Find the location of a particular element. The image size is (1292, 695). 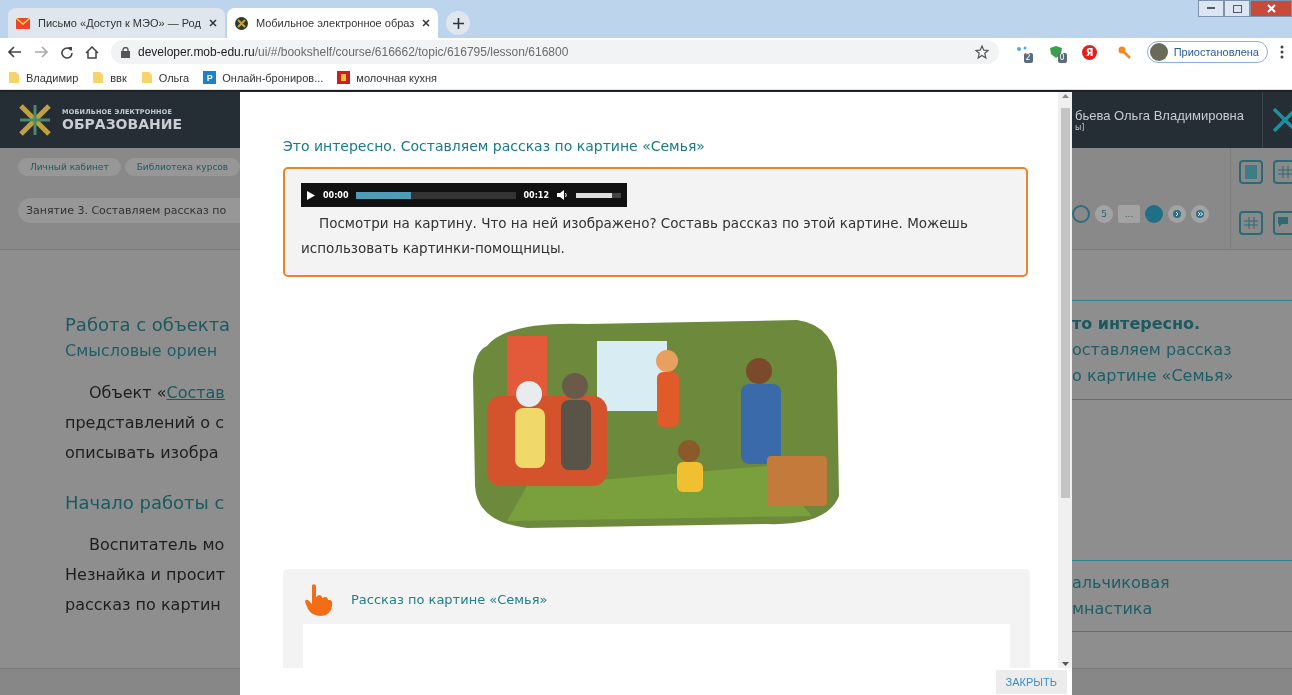

paragraph-text: Объект «Состав is located at coordinates (157, 393).